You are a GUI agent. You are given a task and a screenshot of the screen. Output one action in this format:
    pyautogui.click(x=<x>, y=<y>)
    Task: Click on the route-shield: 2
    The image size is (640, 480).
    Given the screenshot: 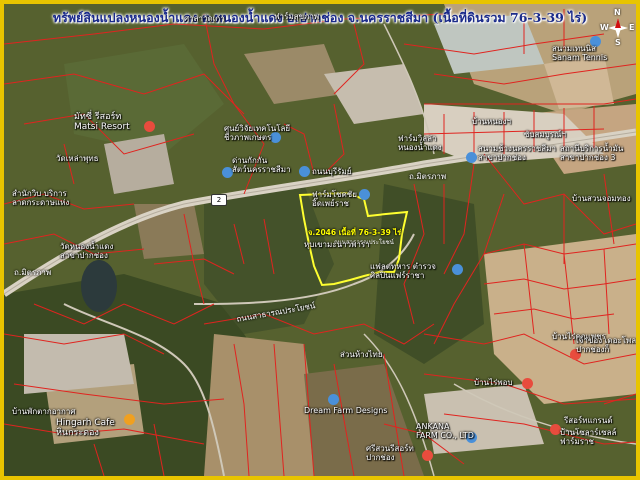 What is the action you would take?
    pyautogui.click(x=219, y=200)
    